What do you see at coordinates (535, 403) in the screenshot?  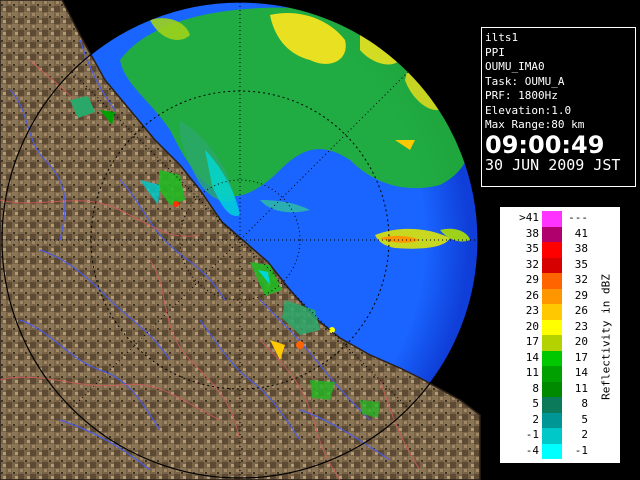 I see `legend-lower-bound: 5` at bounding box center [535, 403].